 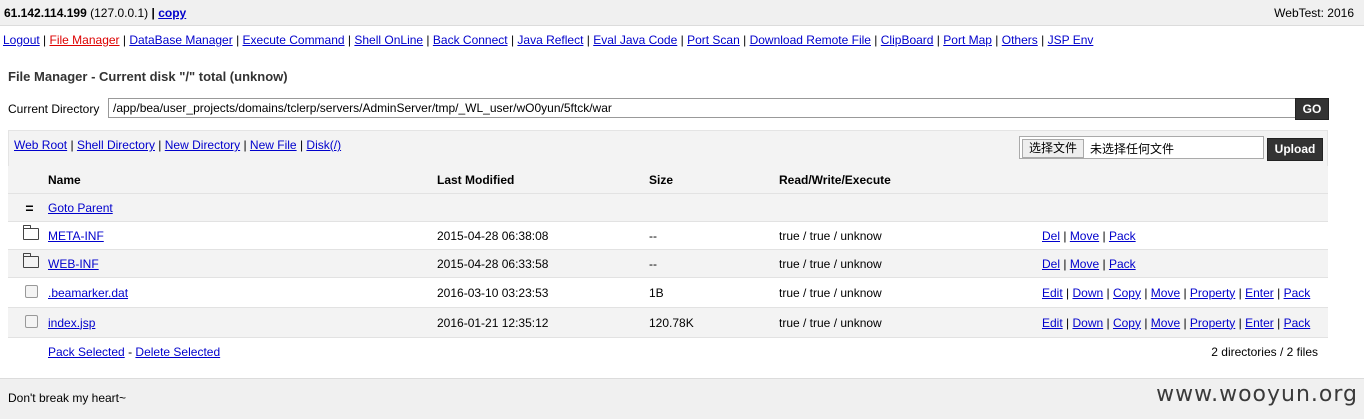 I want to click on nav-jsp-env: JSP Env, so click(x=1071, y=40).